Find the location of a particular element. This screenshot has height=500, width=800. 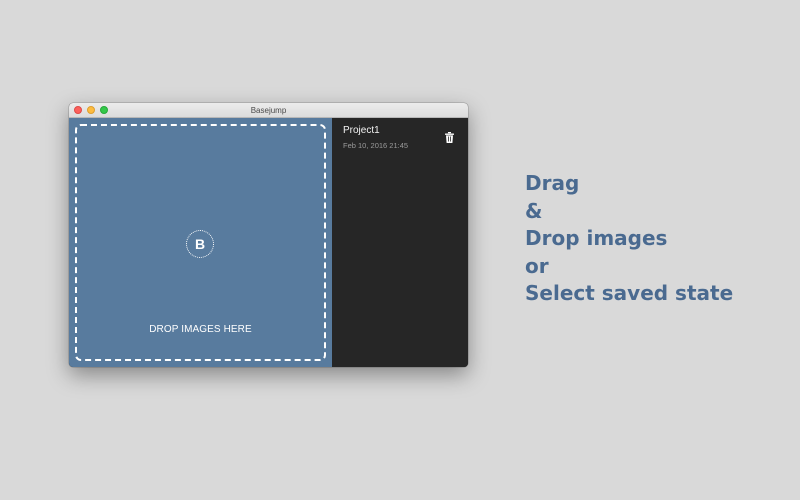

promo-text: Drag & Drop images or Select saved state is located at coordinates (629, 239).